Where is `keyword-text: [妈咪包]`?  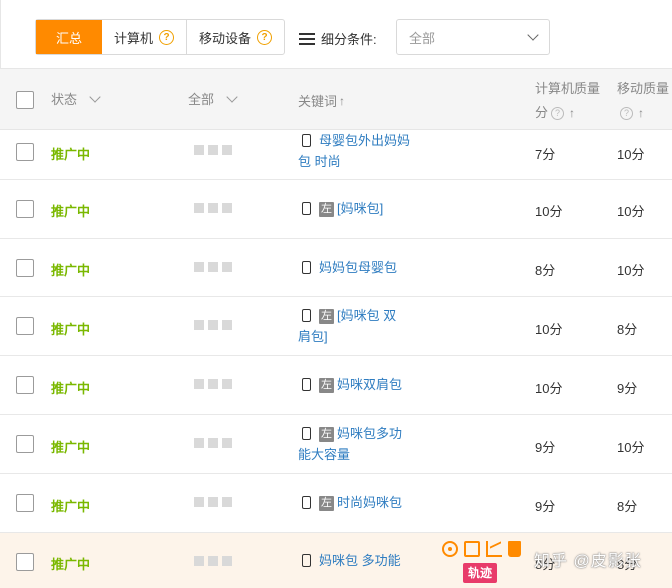
keyword-text: [妈咪包] is located at coordinates (360, 208).